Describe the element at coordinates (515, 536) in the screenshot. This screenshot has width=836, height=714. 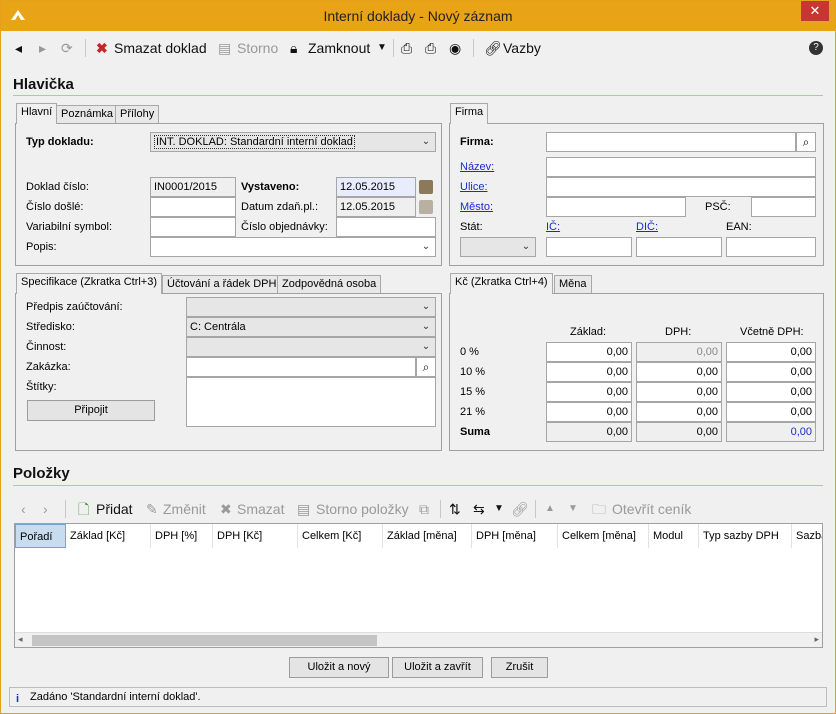
I see `column-header: DPH [měna]` at that location.